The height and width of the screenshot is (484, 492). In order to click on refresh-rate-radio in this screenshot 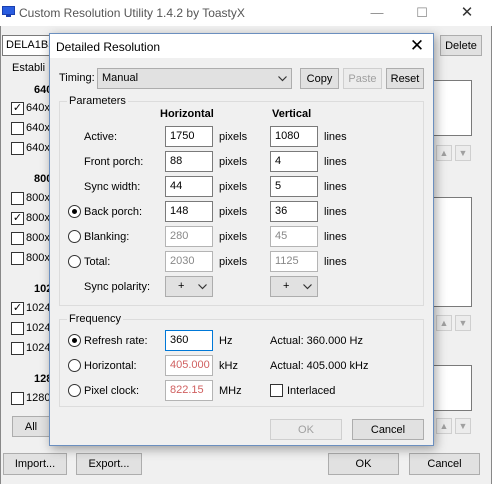, I will do `click(74, 340)`.